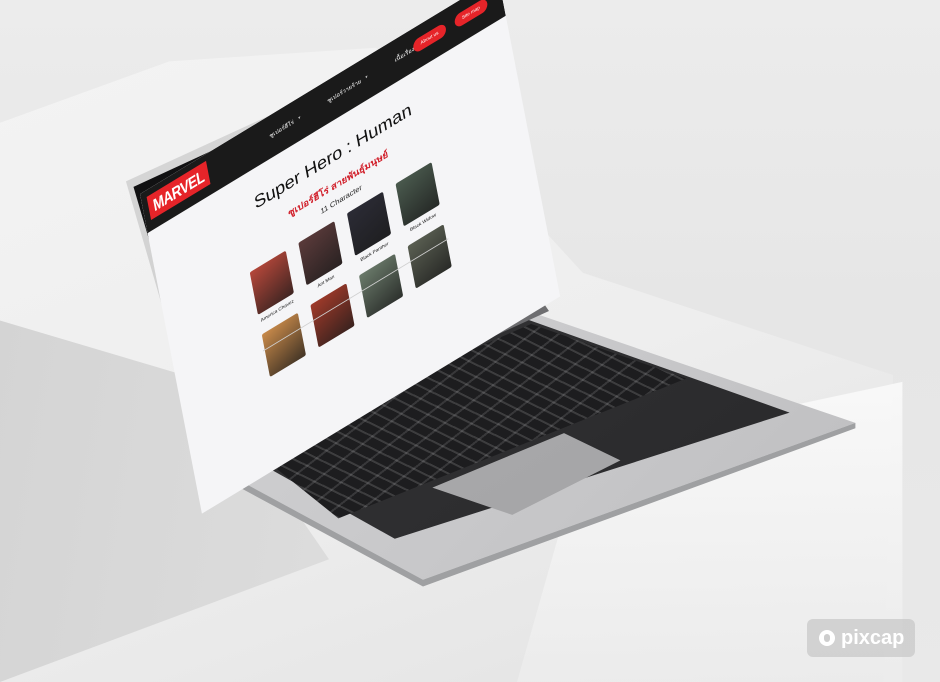 The height and width of the screenshot is (682, 940). Describe the element at coordinates (282, 129) in the screenshot. I see `menu-item-label: ซูเปอร์ฮีโร่` at that location.